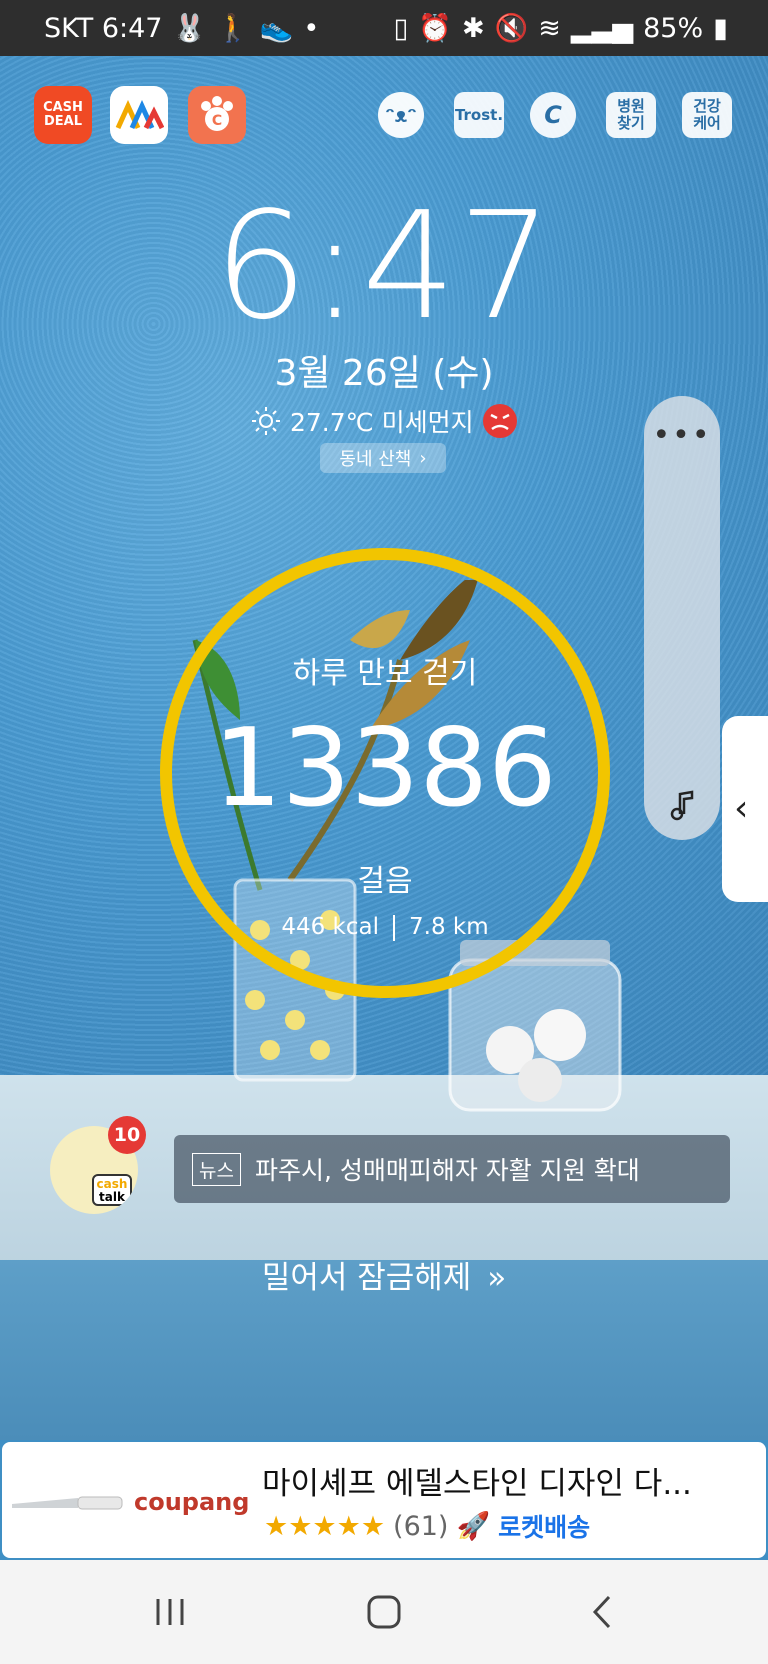 The height and width of the screenshot is (1664, 768). What do you see at coordinates (384, 28) in the screenshot?
I see `status-bar: SKT 6:47 🐰 🚶 👟 • ▯ ⏰ ✱ 🔇 ≋ ▂▃▅ 85% ▮` at bounding box center [384, 28].